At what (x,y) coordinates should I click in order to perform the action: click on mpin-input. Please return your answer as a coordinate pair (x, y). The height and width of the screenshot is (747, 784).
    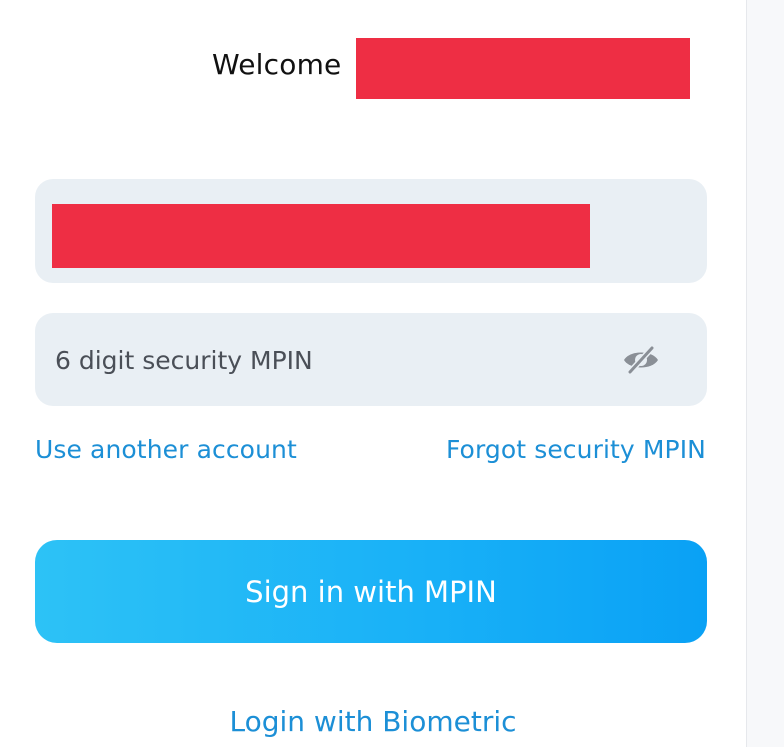
    Looking at the image, I should click on (335, 360).